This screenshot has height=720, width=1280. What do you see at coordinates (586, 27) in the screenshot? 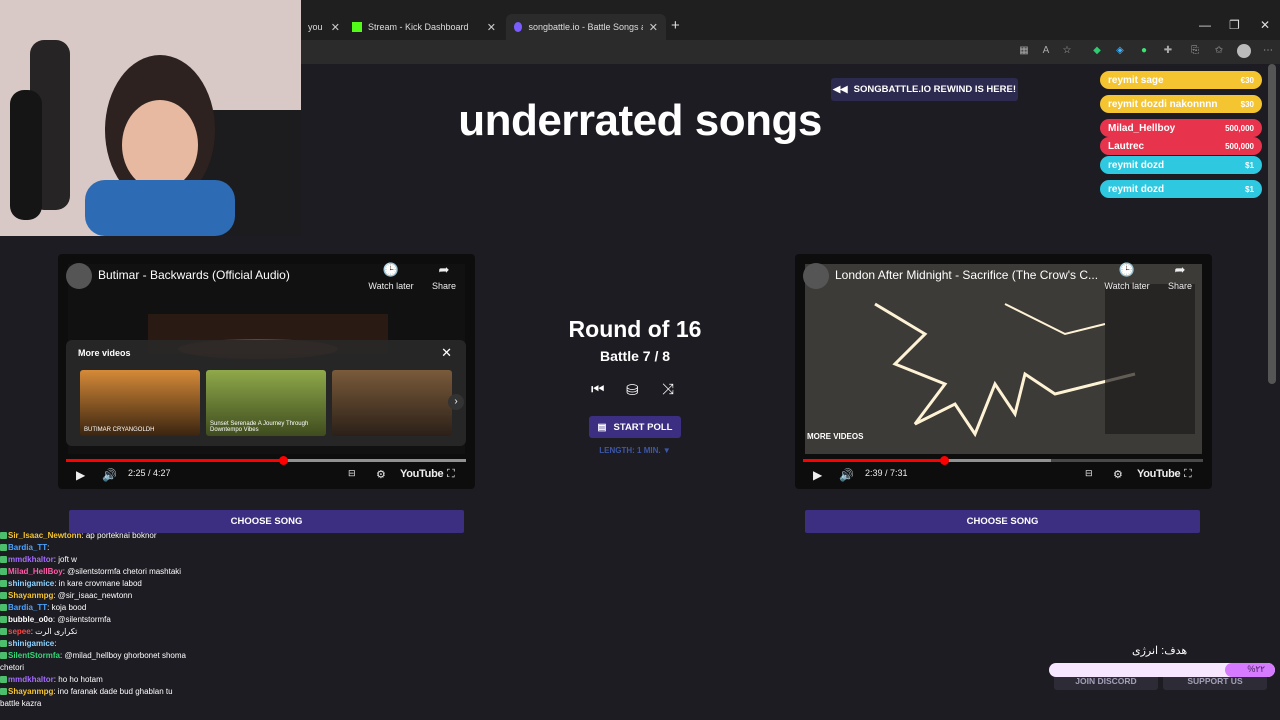
I see `tab-3: songbattle.io - Battle Songs again ✕` at bounding box center [586, 27].